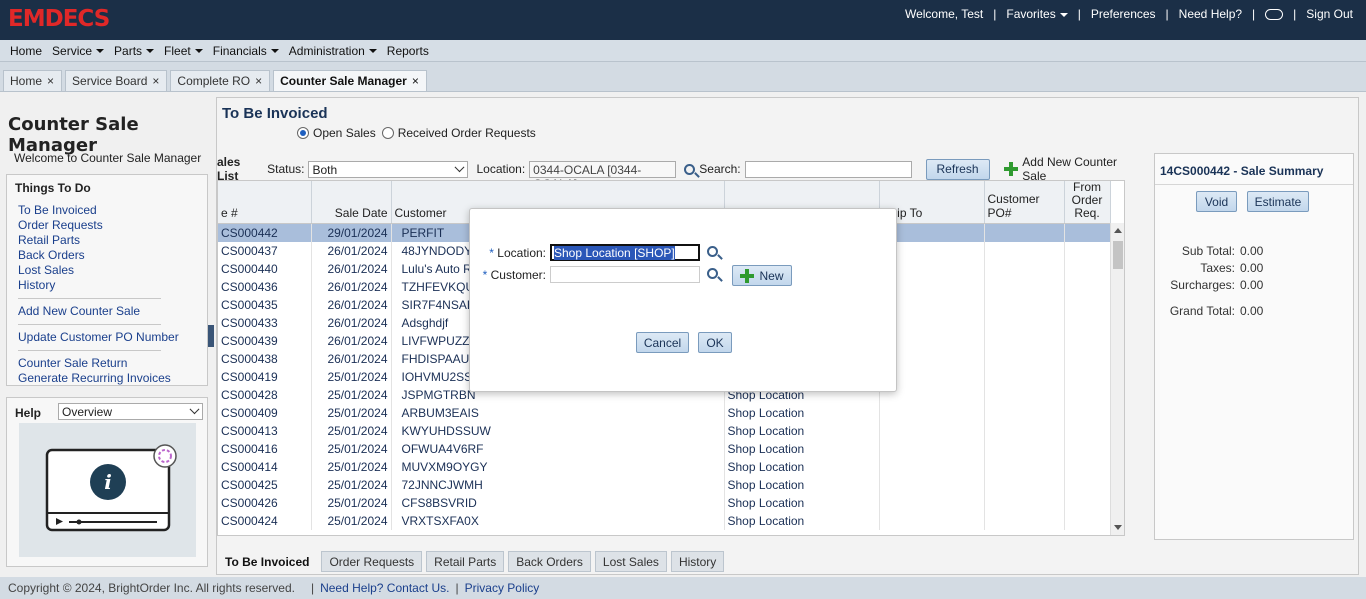  I want to click on ok-button: OK, so click(715, 342).